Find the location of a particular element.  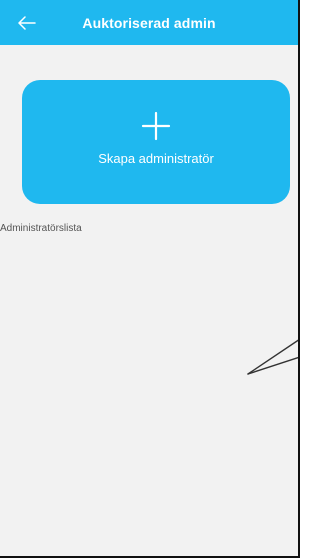

plus-icon is located at coordinates (156, 126).